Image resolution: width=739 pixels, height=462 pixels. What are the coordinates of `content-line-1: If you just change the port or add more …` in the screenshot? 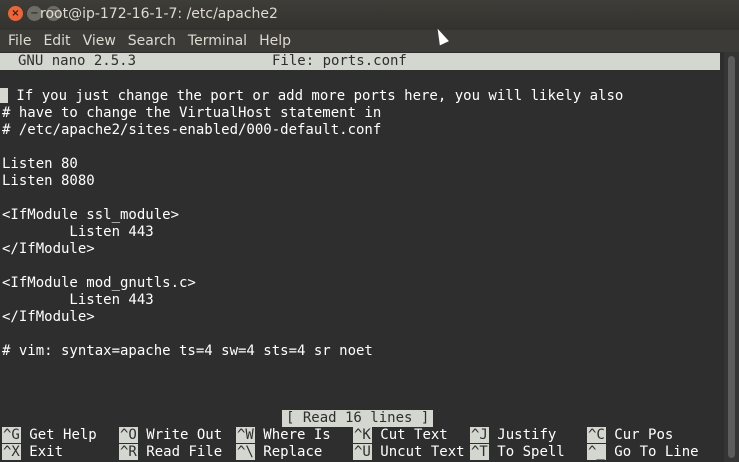 It's located at (311, 96).